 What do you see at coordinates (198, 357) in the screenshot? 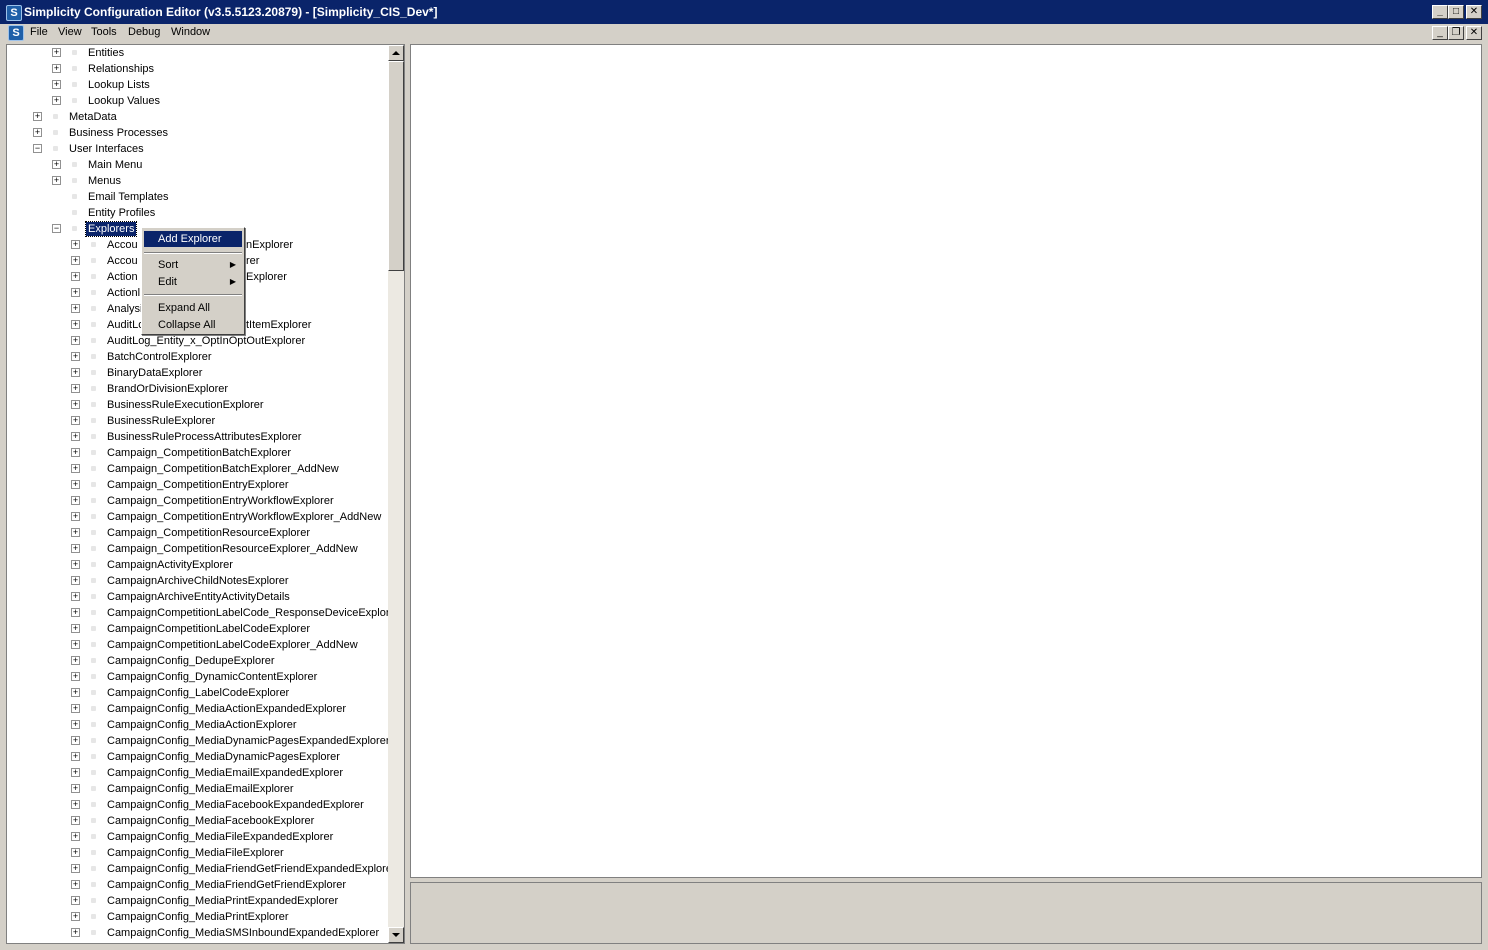
I see `tree-item: + BatchControlExplorer` at bounding box center [198, 357].